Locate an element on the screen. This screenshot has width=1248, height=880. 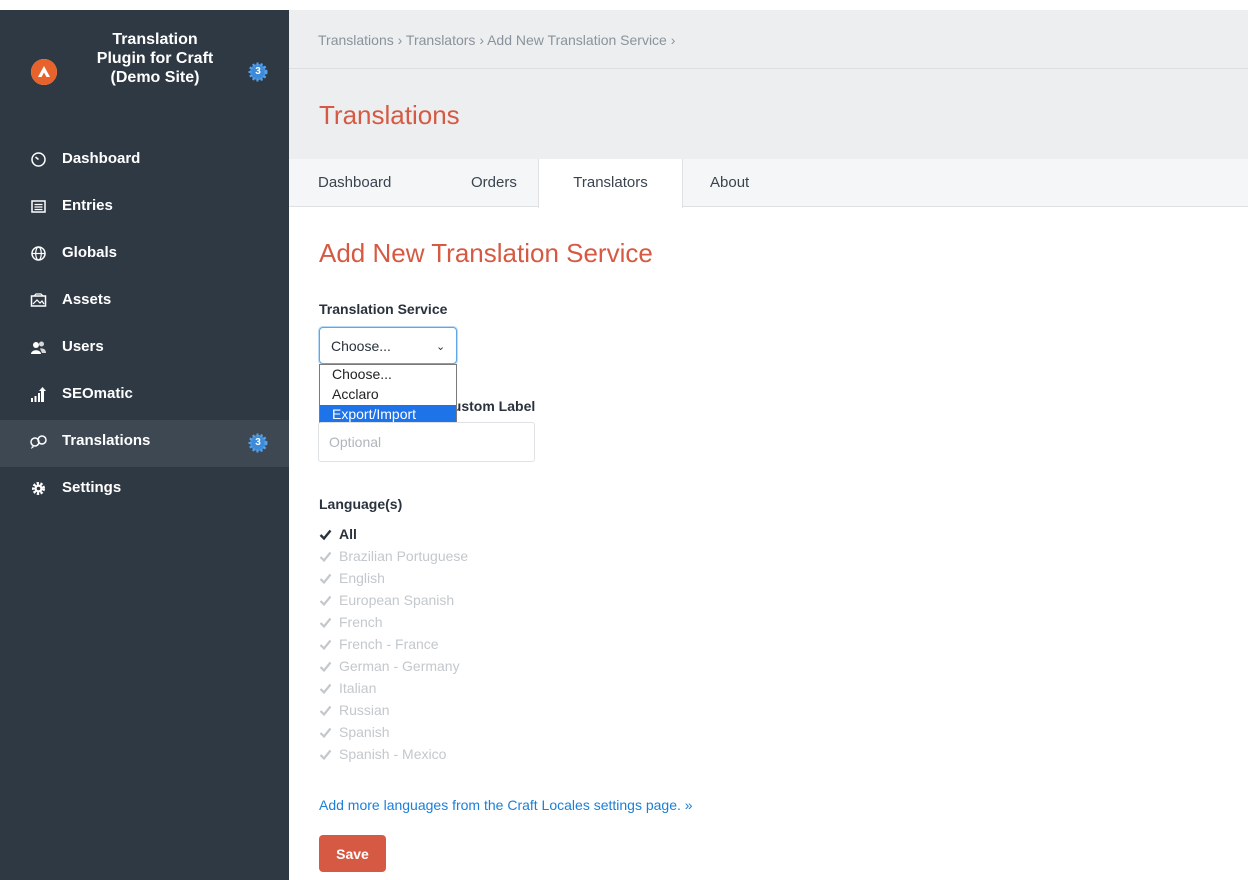
sidebar-item-label: Globals is located at coordinates (90, 252).